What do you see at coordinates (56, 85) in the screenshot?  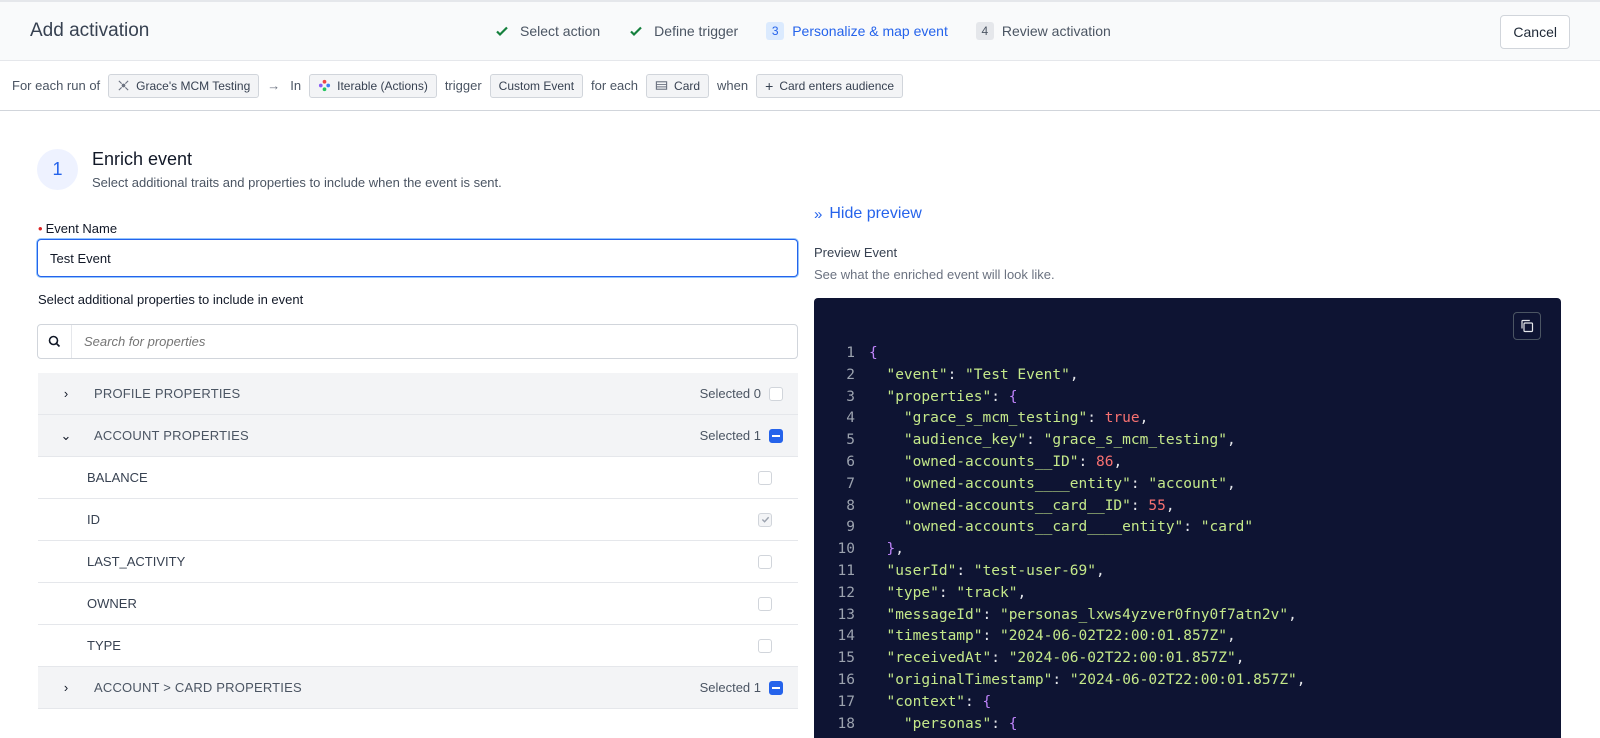 I see `run-text: For each run of` at bounding box center [56, 85].